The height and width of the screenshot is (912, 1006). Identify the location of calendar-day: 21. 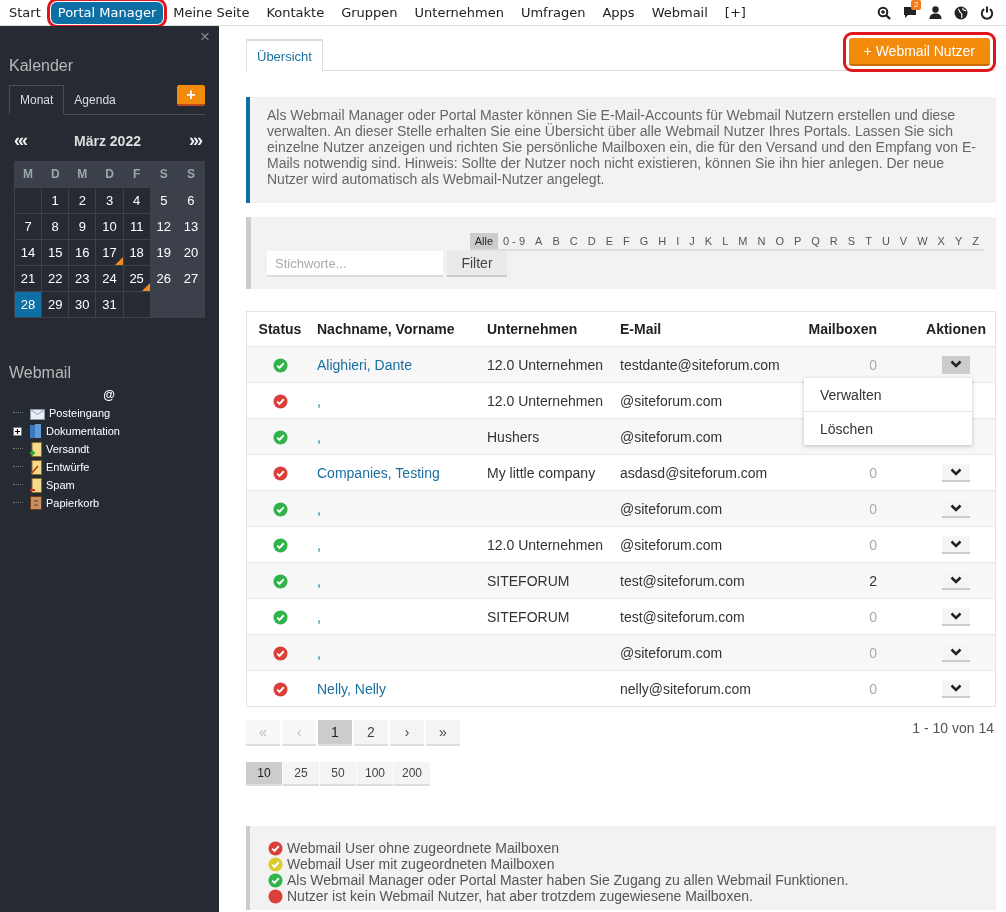
(28, 278).